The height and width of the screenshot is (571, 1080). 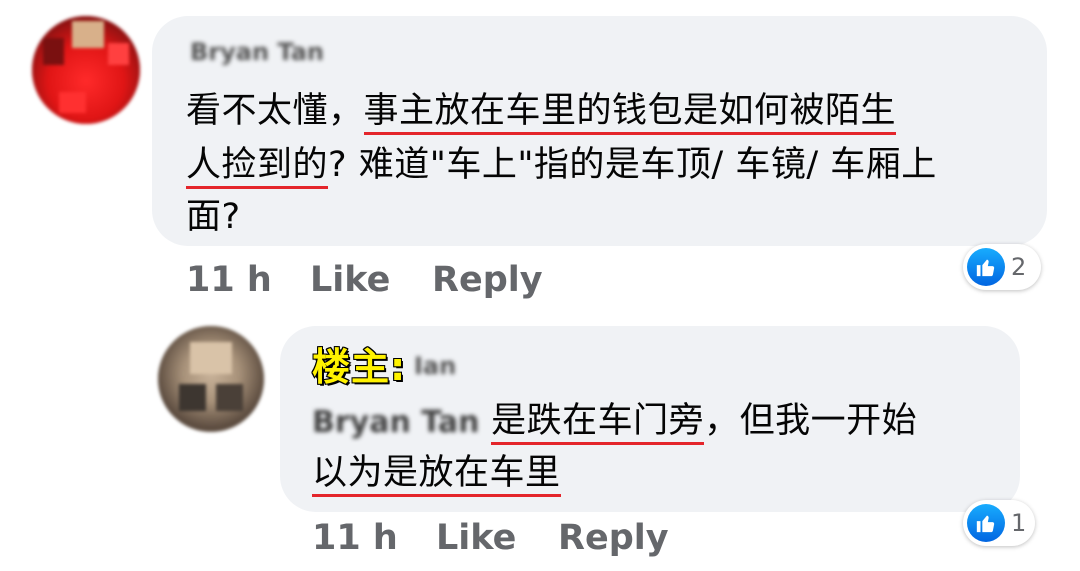 I want to click on commenter-avatar, so click(x=86, y=70).